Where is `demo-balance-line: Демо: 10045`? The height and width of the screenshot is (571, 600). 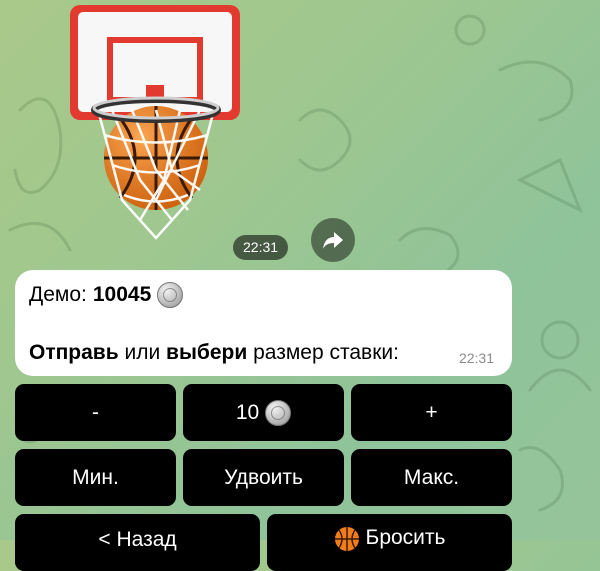
demo-balance-line: Демо: 10045 is located at coordinates (263, 295).